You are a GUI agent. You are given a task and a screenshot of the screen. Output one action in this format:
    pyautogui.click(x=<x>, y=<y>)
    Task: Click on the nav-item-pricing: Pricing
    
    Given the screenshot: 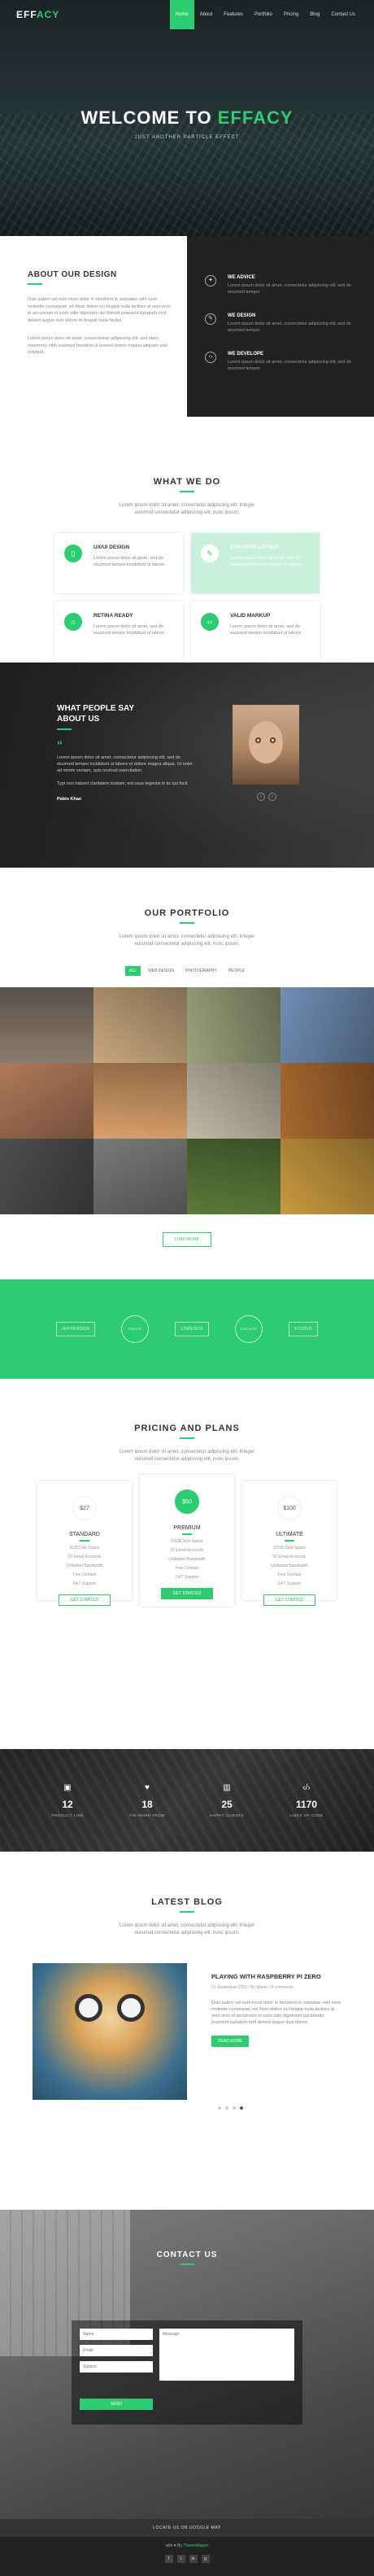 What is the action you would take?
    pyautogui.click(x=291, y=14)
    